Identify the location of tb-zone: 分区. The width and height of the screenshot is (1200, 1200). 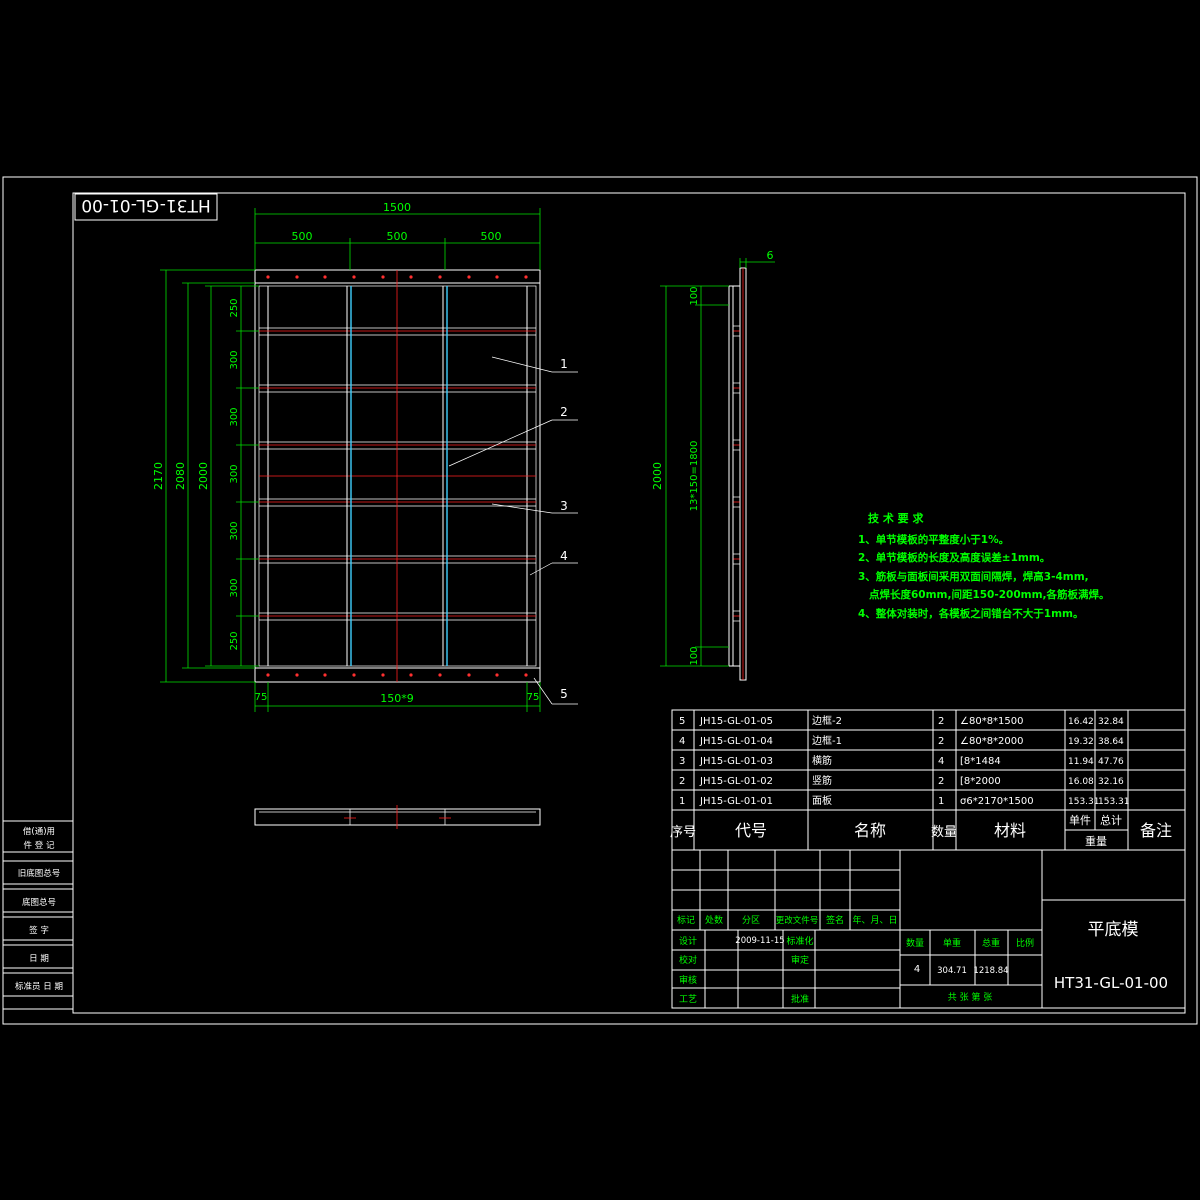
(751, 920).